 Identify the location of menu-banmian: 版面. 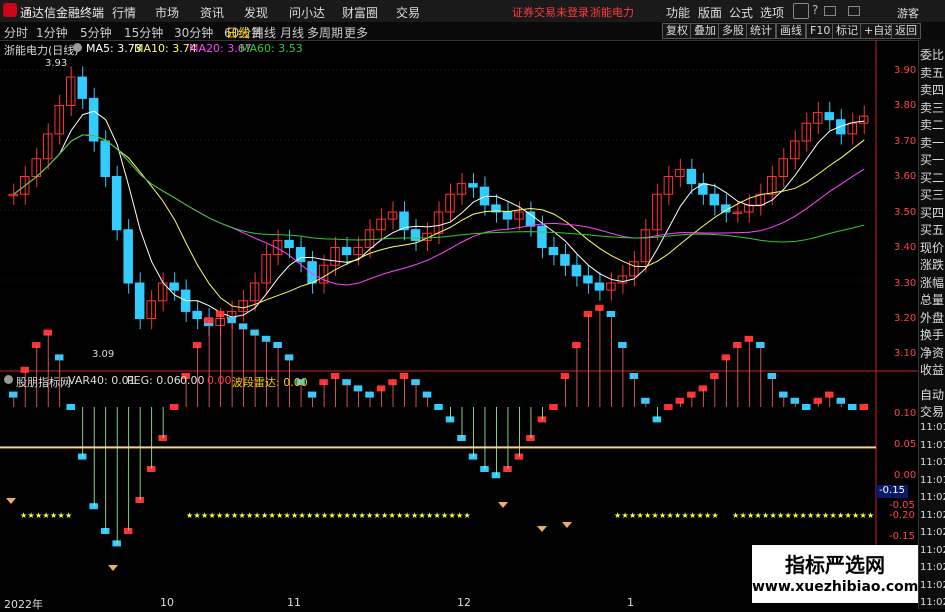
(710, 12).